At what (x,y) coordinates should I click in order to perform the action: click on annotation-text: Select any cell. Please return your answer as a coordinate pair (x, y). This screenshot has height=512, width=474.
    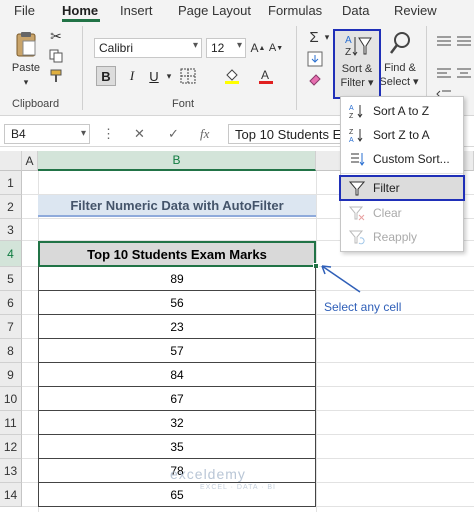
    Looking at the image, I should click on (363, 307).